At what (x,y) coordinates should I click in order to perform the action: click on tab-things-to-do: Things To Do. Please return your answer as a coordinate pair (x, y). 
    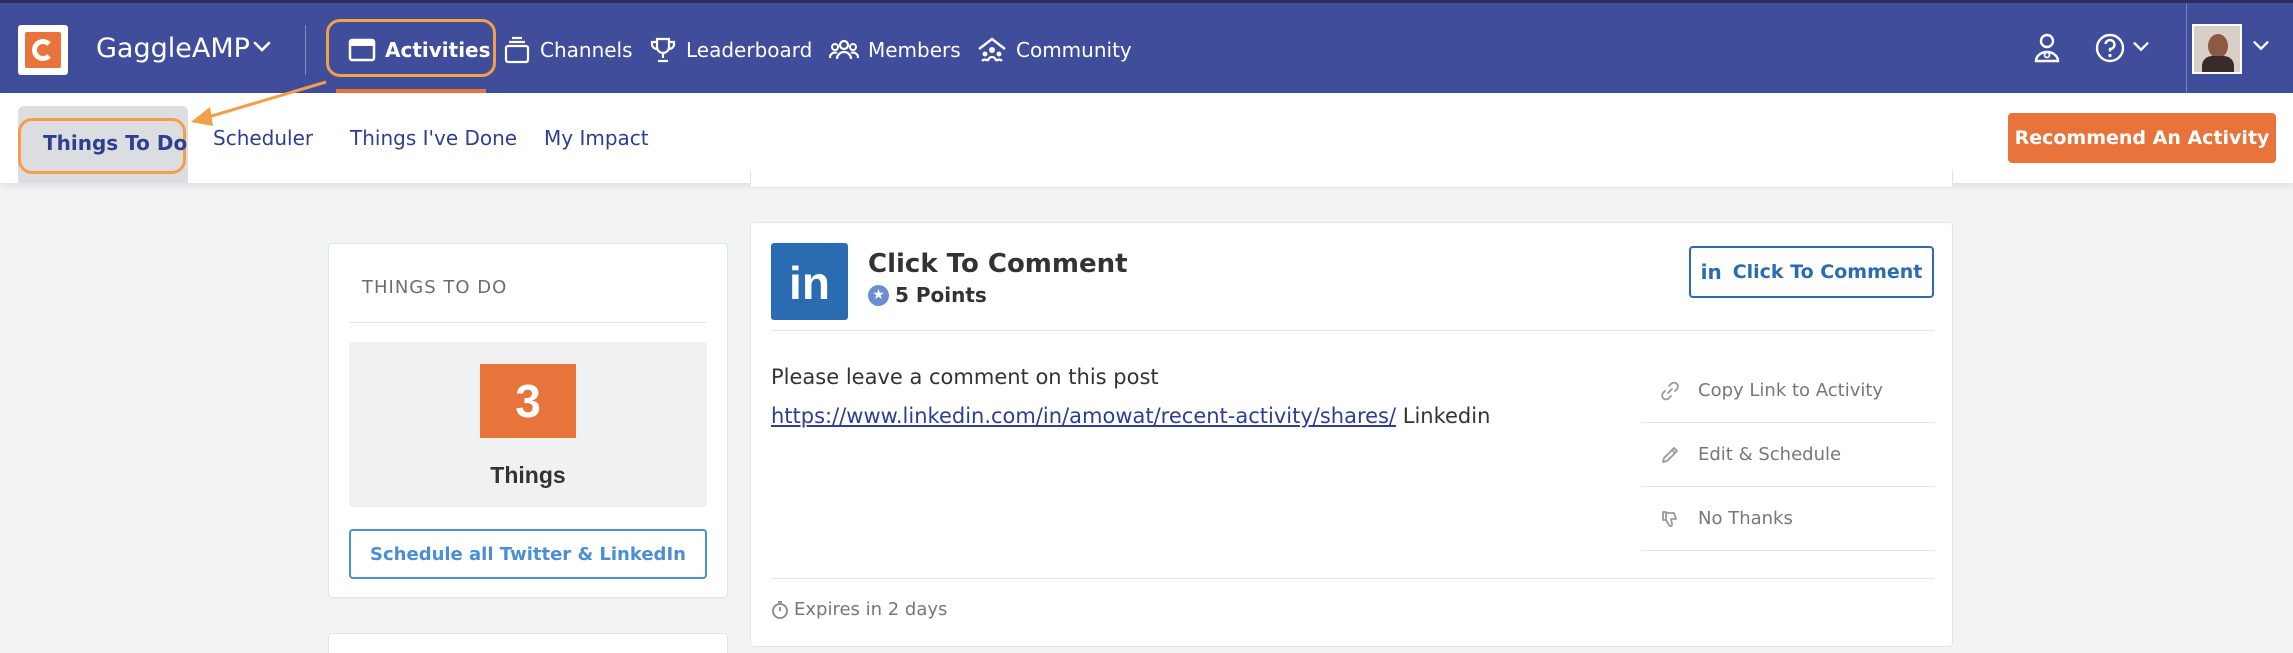
    Looking at the image, I should click on (115, 143).